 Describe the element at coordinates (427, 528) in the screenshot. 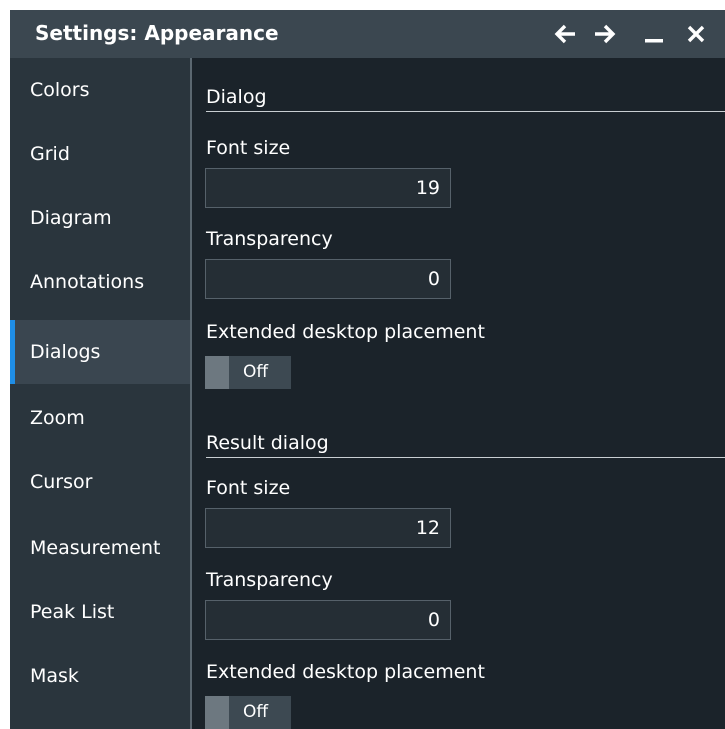

I see `field-value: 12` at that location.